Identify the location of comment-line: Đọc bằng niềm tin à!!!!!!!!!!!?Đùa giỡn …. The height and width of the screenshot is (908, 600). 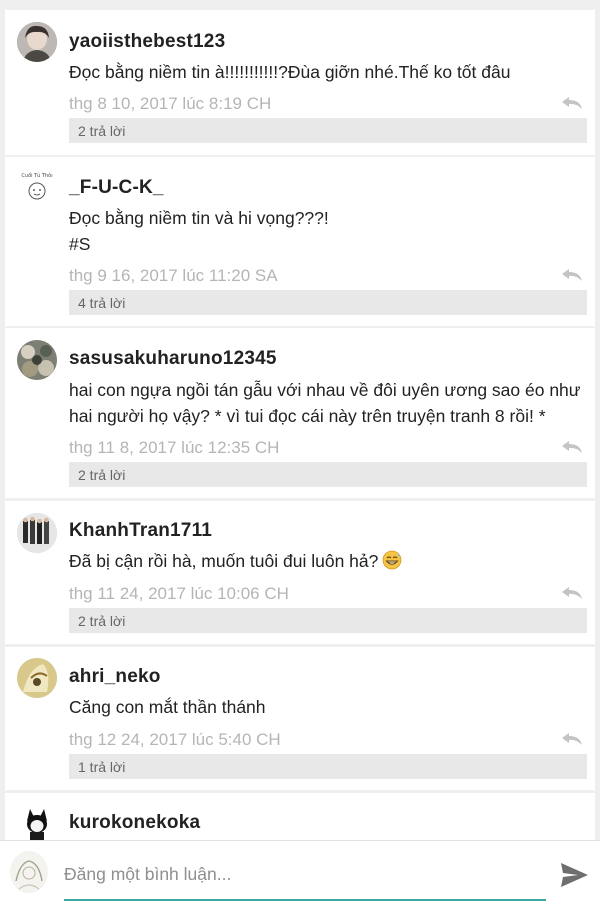
(290, 72).